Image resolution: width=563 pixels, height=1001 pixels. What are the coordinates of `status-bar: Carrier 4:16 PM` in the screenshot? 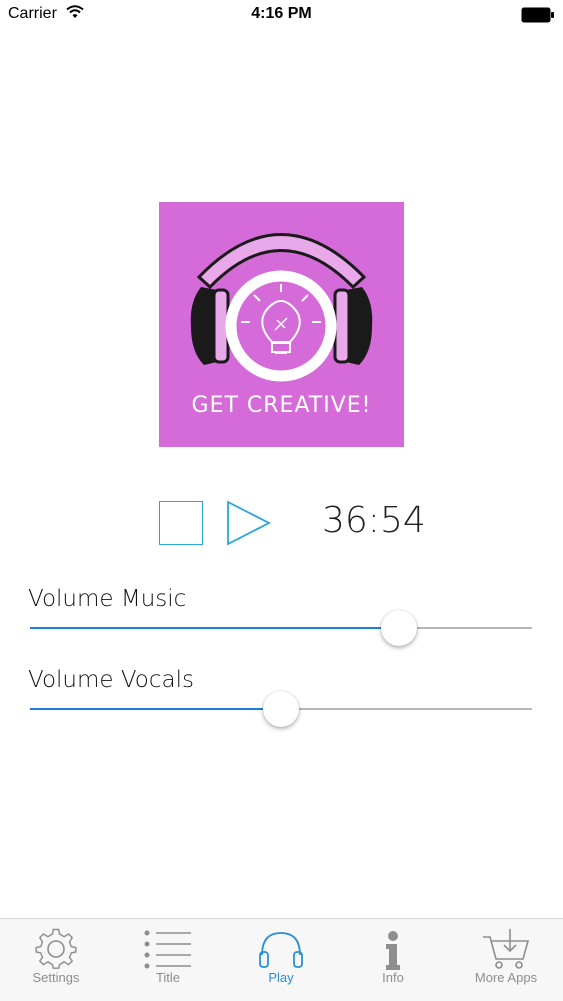 It's located at (281, 15).